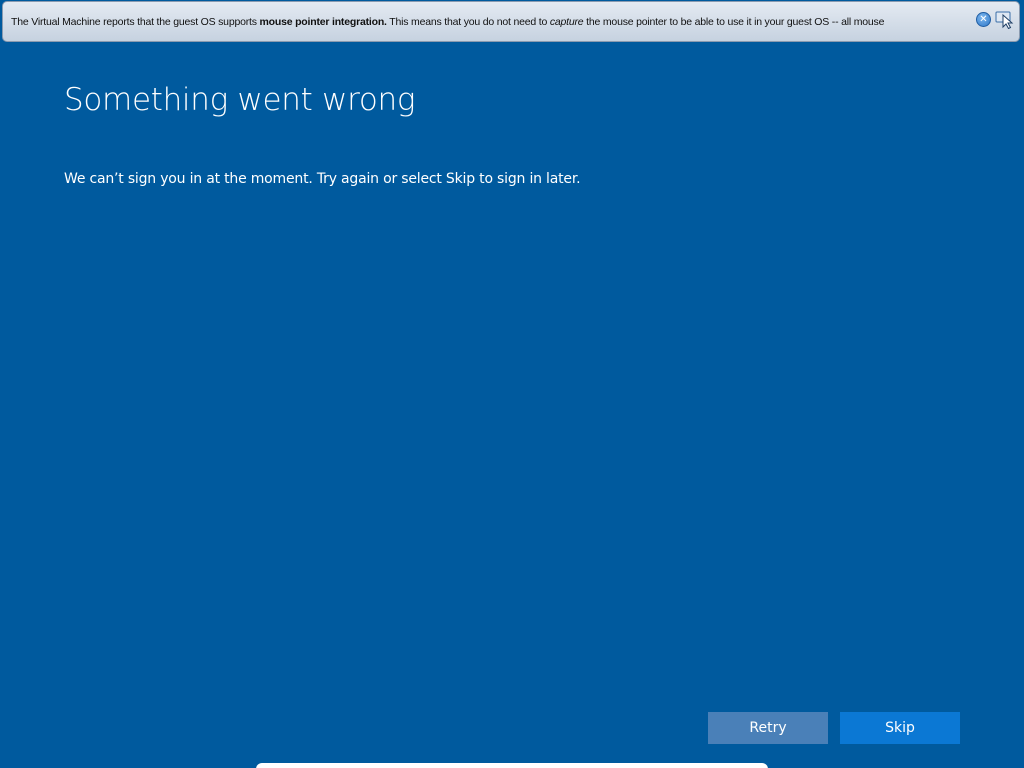  Describe the element at coordinates (1005, 20) in the screenshot. I see `mouse-pointer-integration-icon` at that location.